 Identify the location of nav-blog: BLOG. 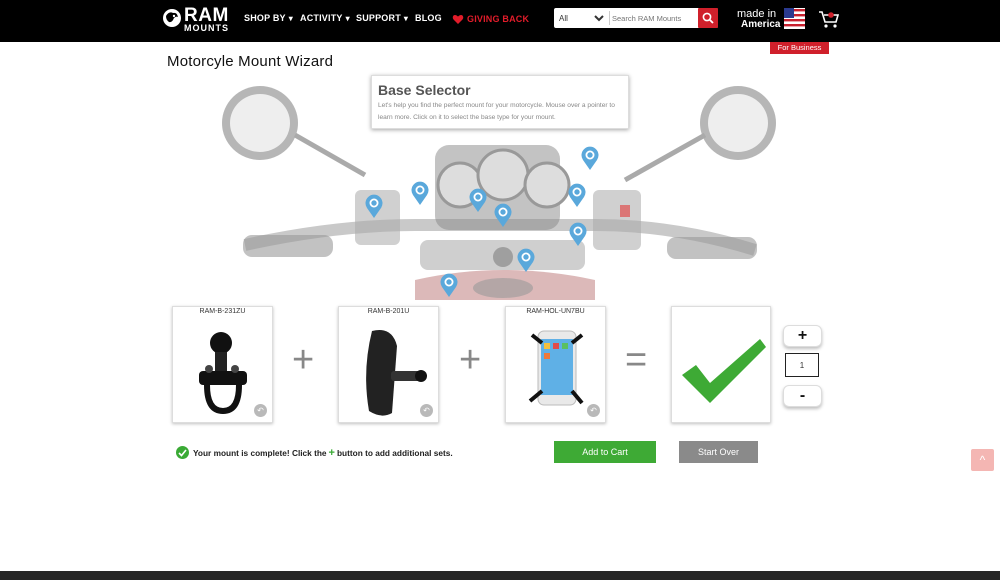
(428, 18).